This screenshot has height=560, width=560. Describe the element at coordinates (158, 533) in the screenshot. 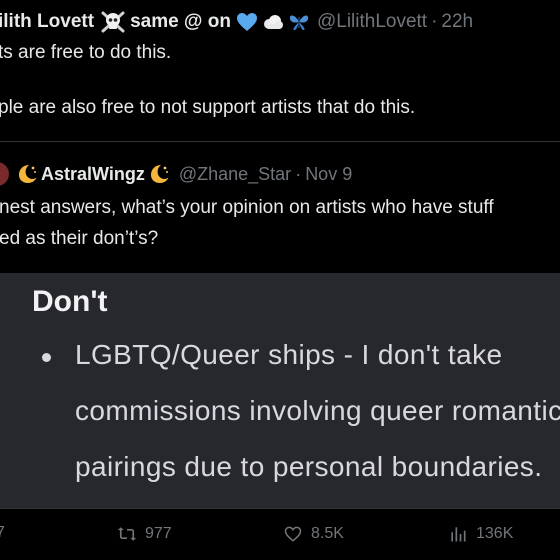

I see `retweet-count: 977` at that location.